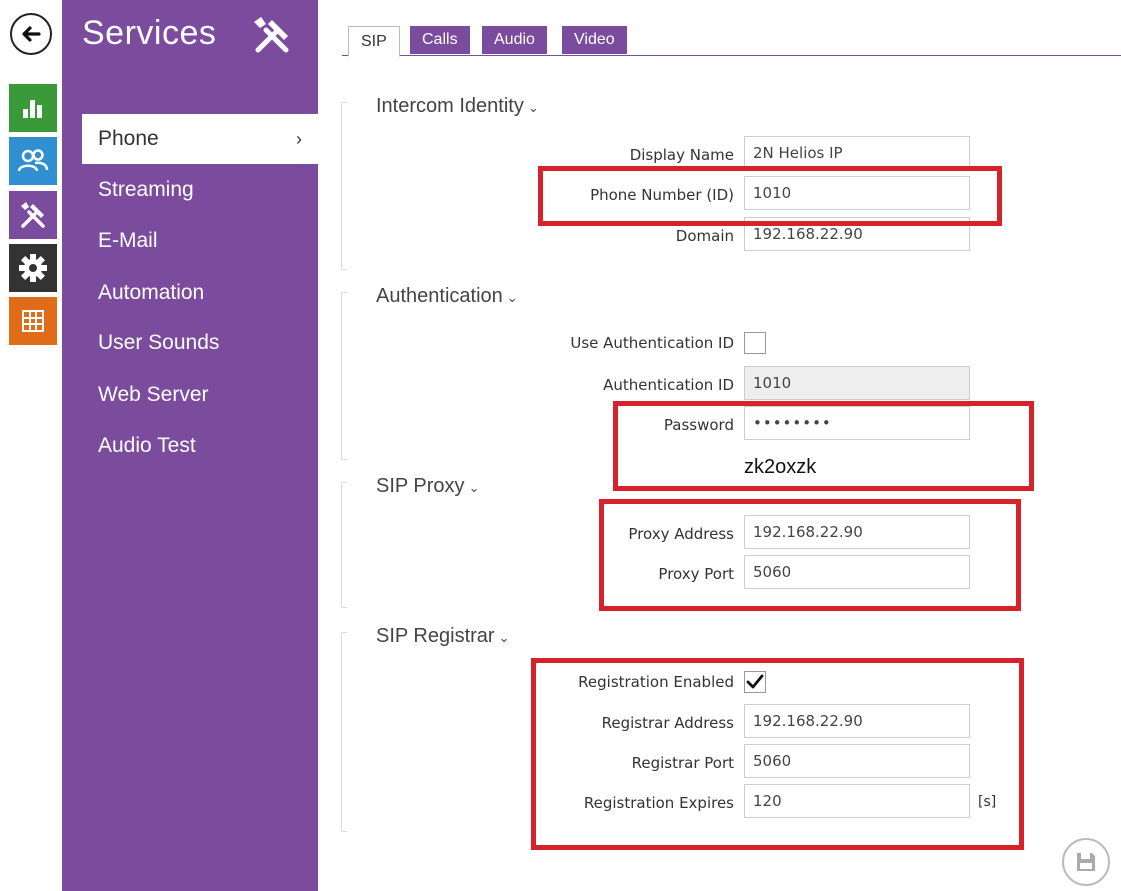  I want to click on section-title-sip-registrar: SIP Registrar ⌄, so click(442, 636).